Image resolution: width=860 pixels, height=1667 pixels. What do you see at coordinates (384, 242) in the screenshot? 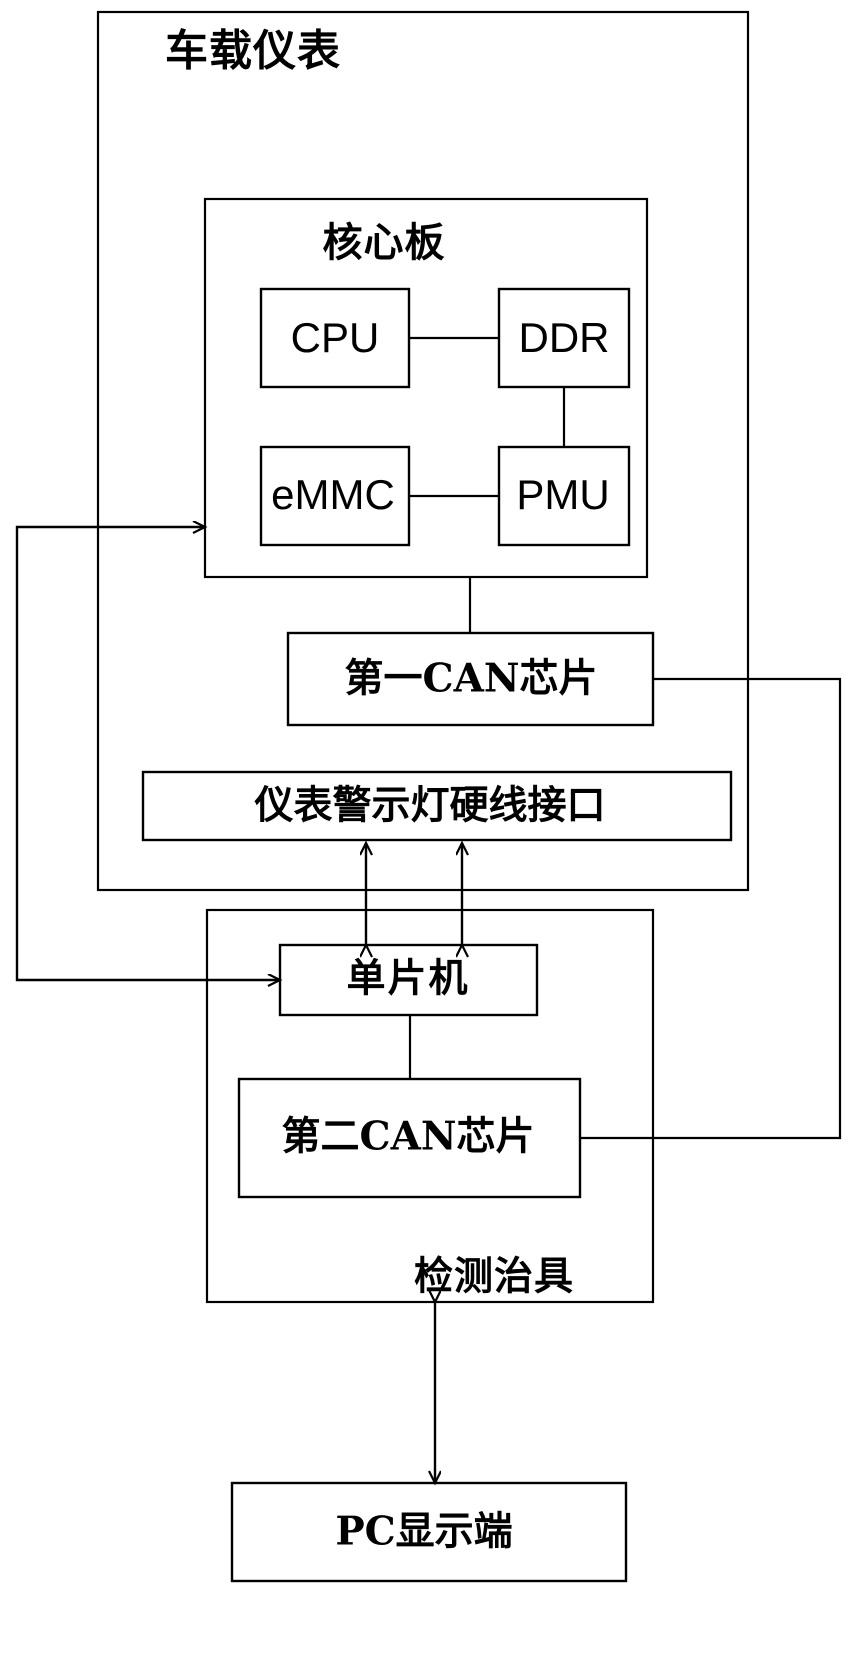
I see `label-core-board: 核心板` at bounding box center [384, 242].